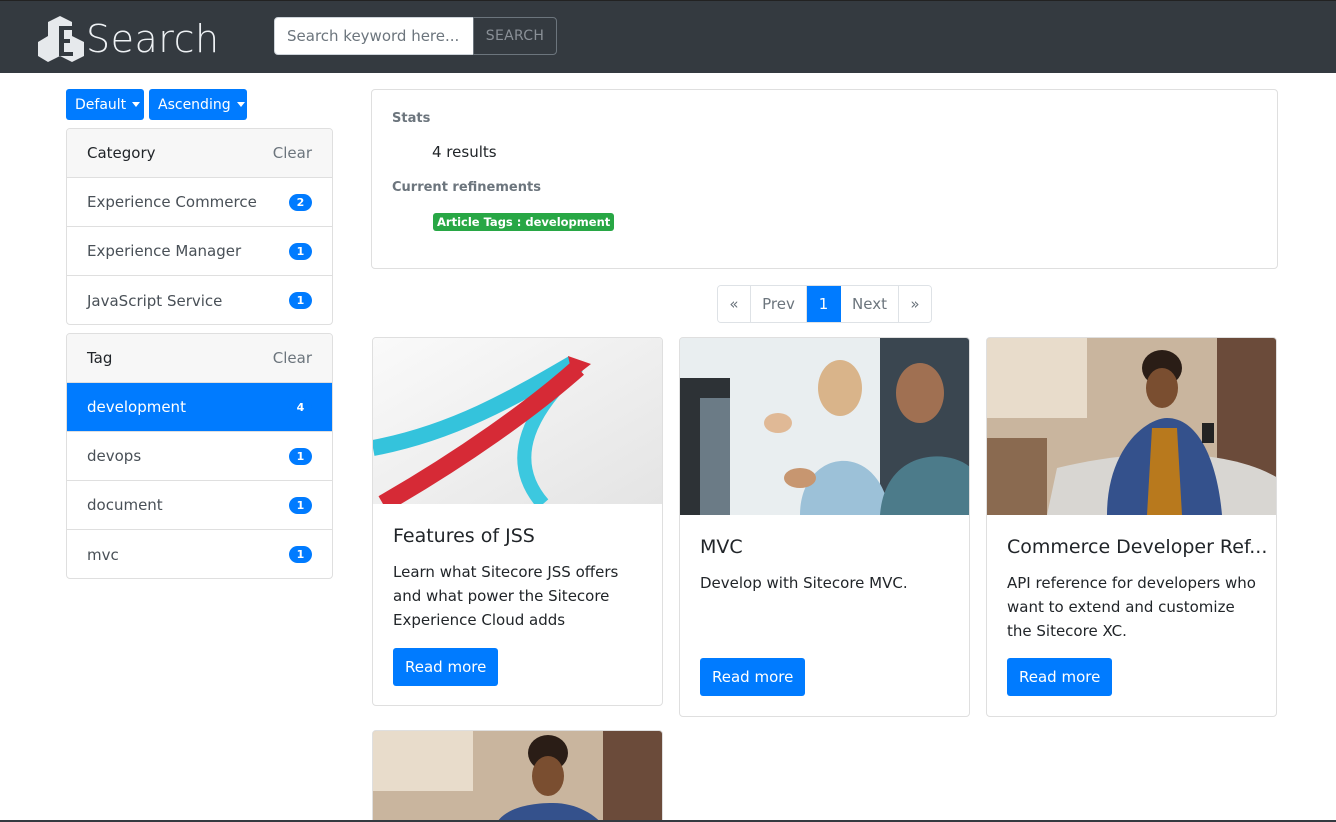  Describe the element at coordinates (199, 407) in the screenshot. I see `facet-item-development: development 4` at that location.